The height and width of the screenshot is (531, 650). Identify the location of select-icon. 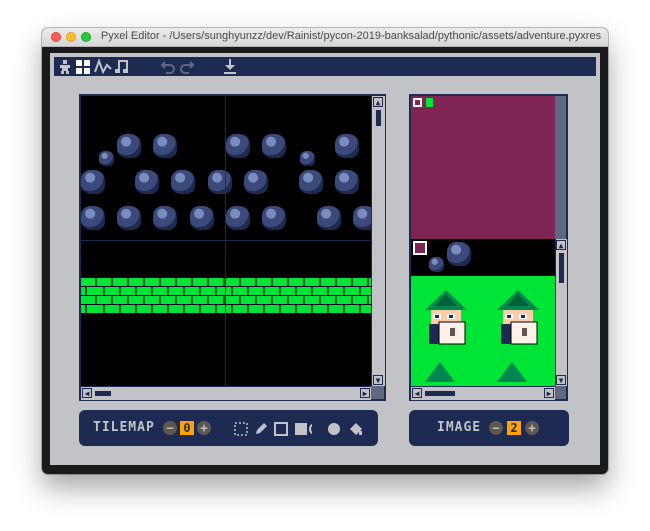
(241, 429).